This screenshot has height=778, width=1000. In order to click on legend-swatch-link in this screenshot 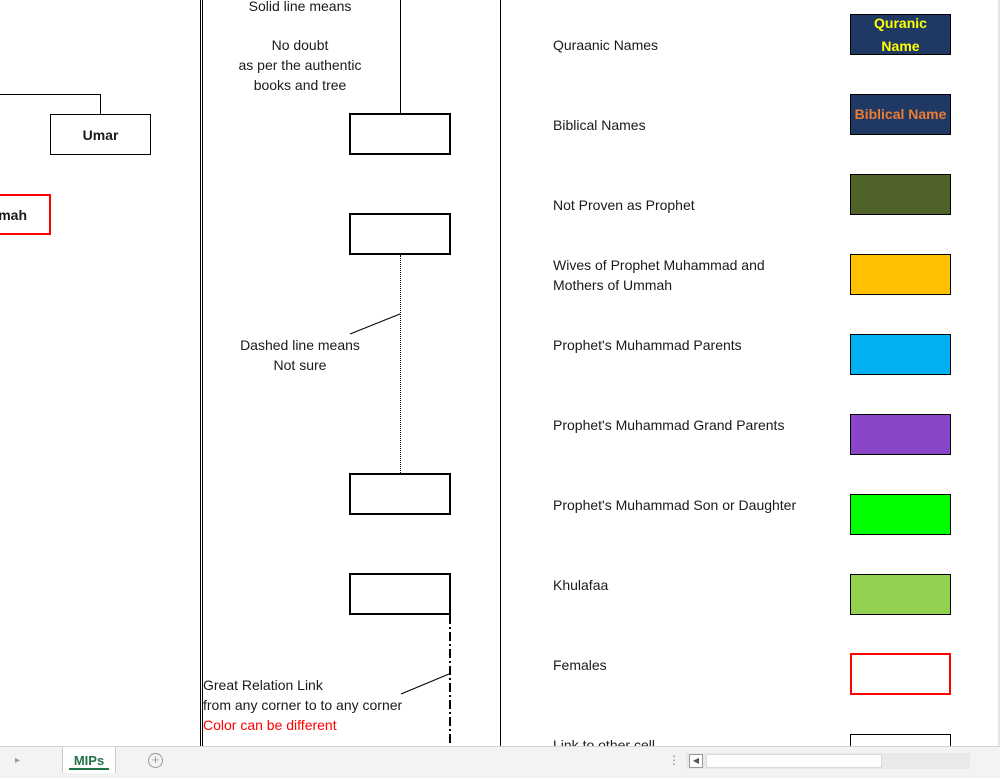, I will do `click(900, 740)`.